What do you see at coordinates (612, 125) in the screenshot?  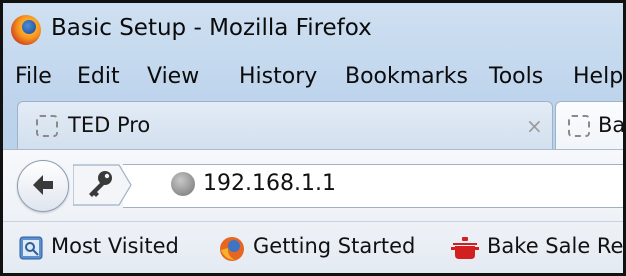 I see `tab-label: Ba` at bounding box center [612, 125].